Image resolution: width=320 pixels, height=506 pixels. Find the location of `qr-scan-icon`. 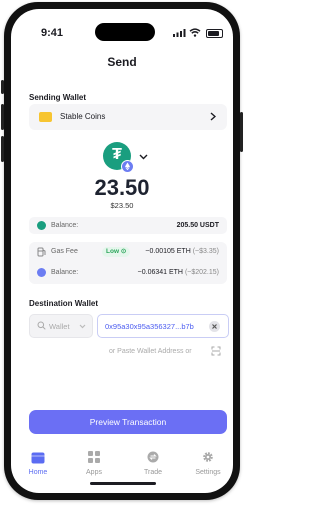

qr-scan-icon is located at coordinates (216, 351).